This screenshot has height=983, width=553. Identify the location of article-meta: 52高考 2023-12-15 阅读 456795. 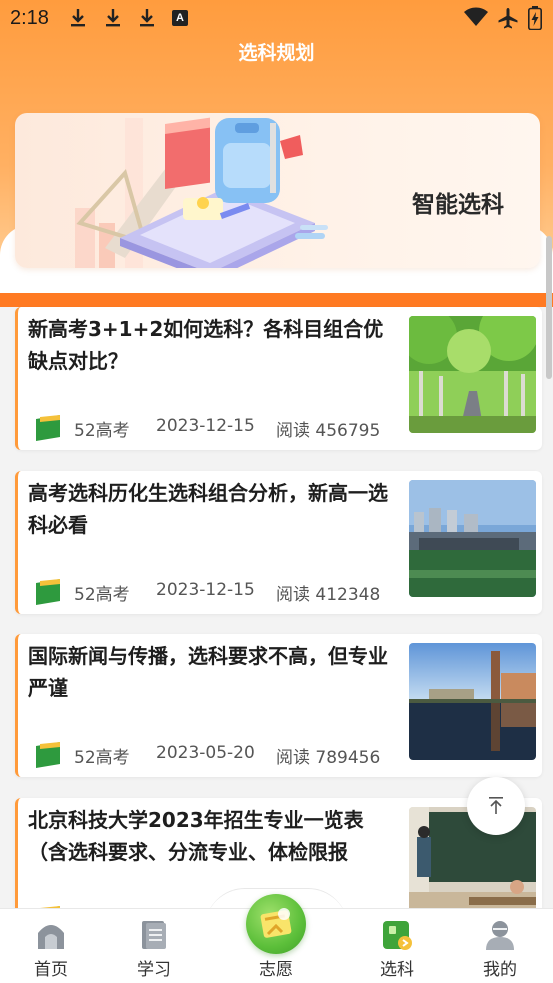
(215, 427).